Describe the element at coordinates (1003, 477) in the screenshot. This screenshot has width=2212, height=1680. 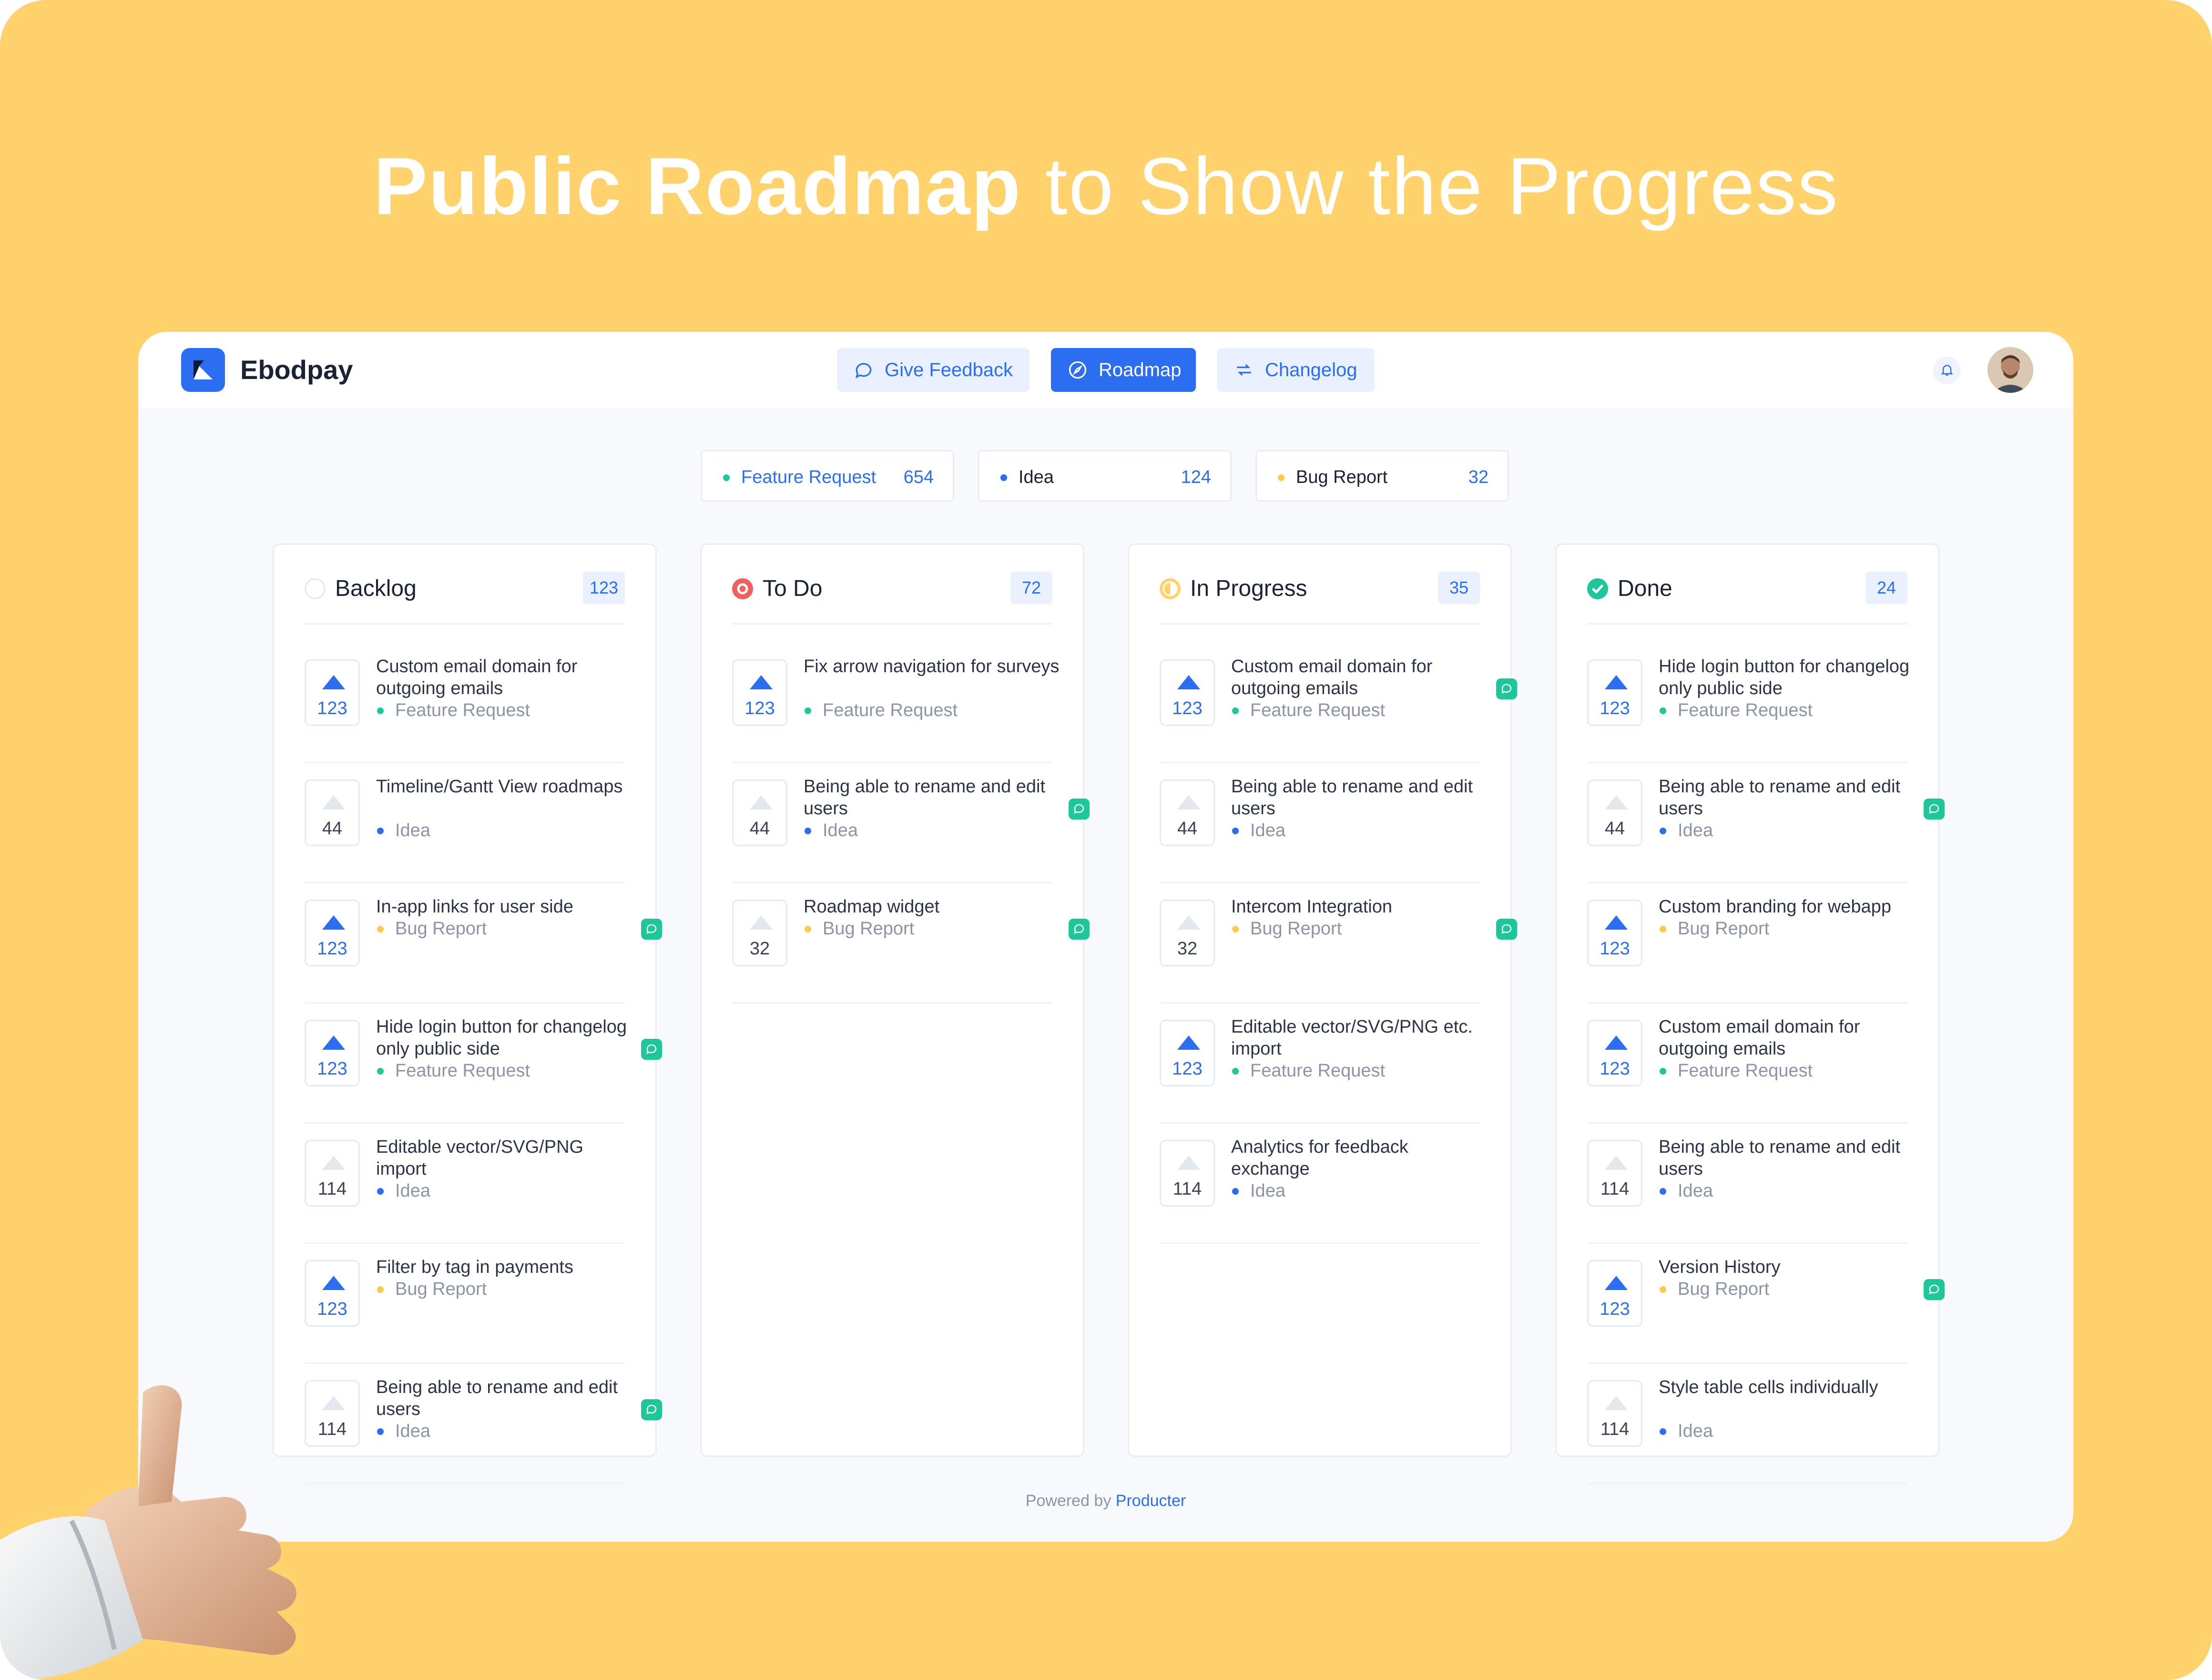
I see `idea-dot` at that location.